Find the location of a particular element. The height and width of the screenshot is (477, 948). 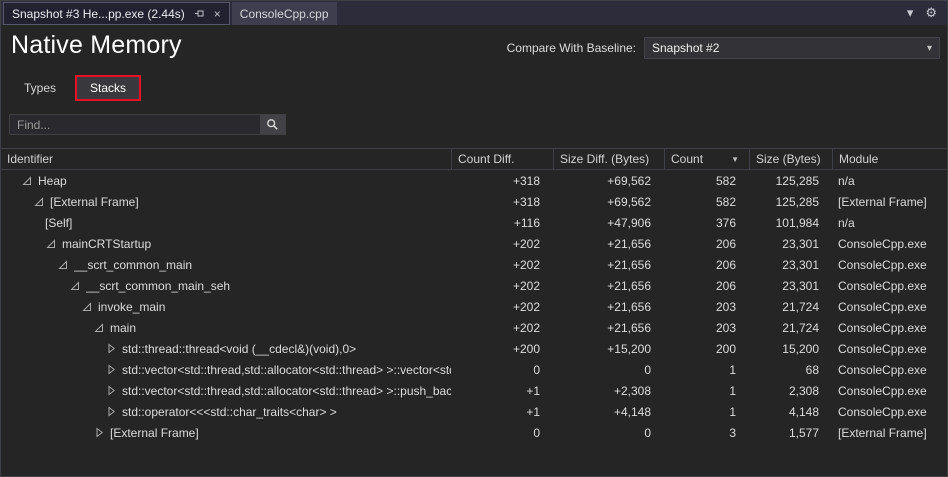

row-size: 125,285 is located at coordinates (797, 180).